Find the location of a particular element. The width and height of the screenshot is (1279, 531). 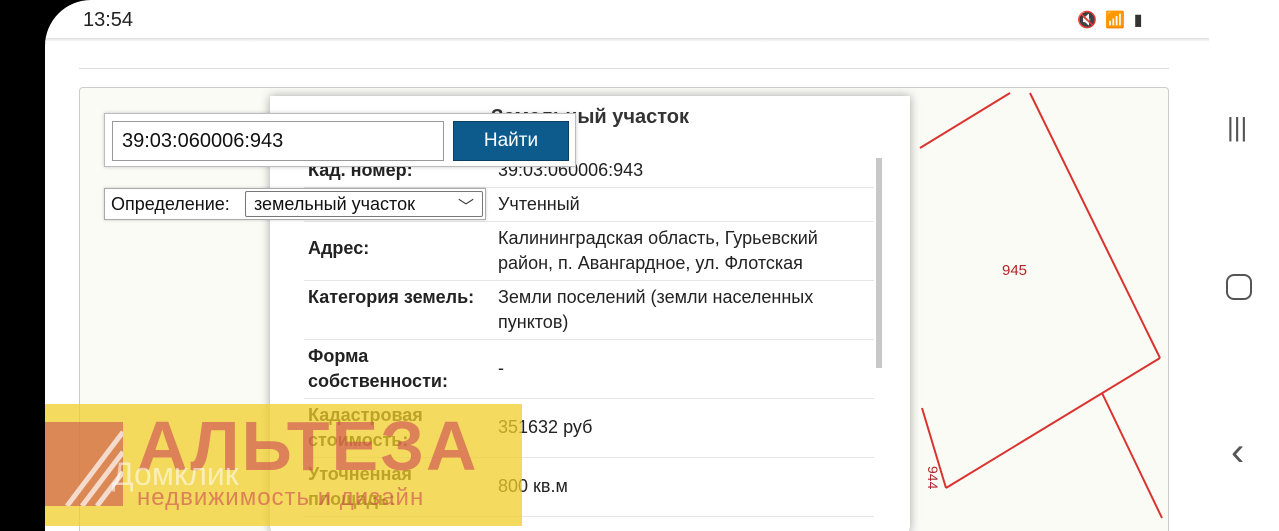

row-value: Учтенный is located at coordinates (685, 204).